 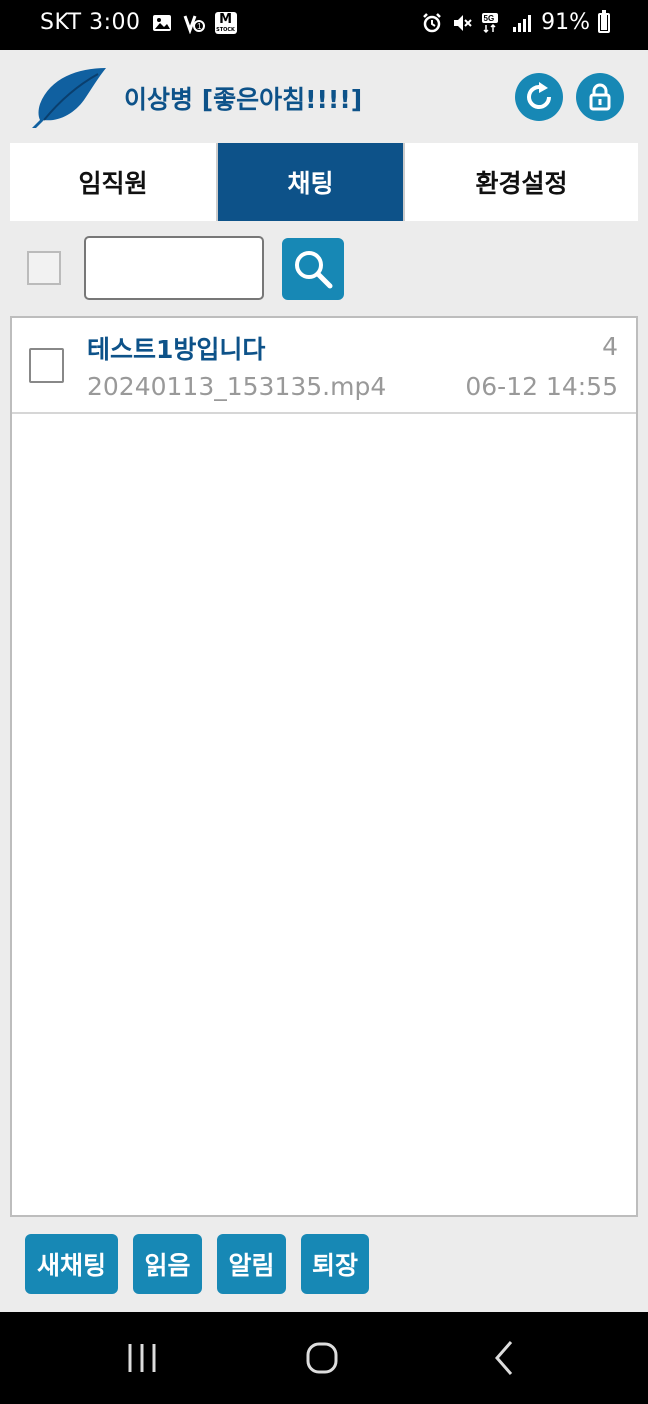 What do you see at coordinates (251, 1264) in the screenshot?
I see `alert-button: 알림` at bounding box center [251, 1264].